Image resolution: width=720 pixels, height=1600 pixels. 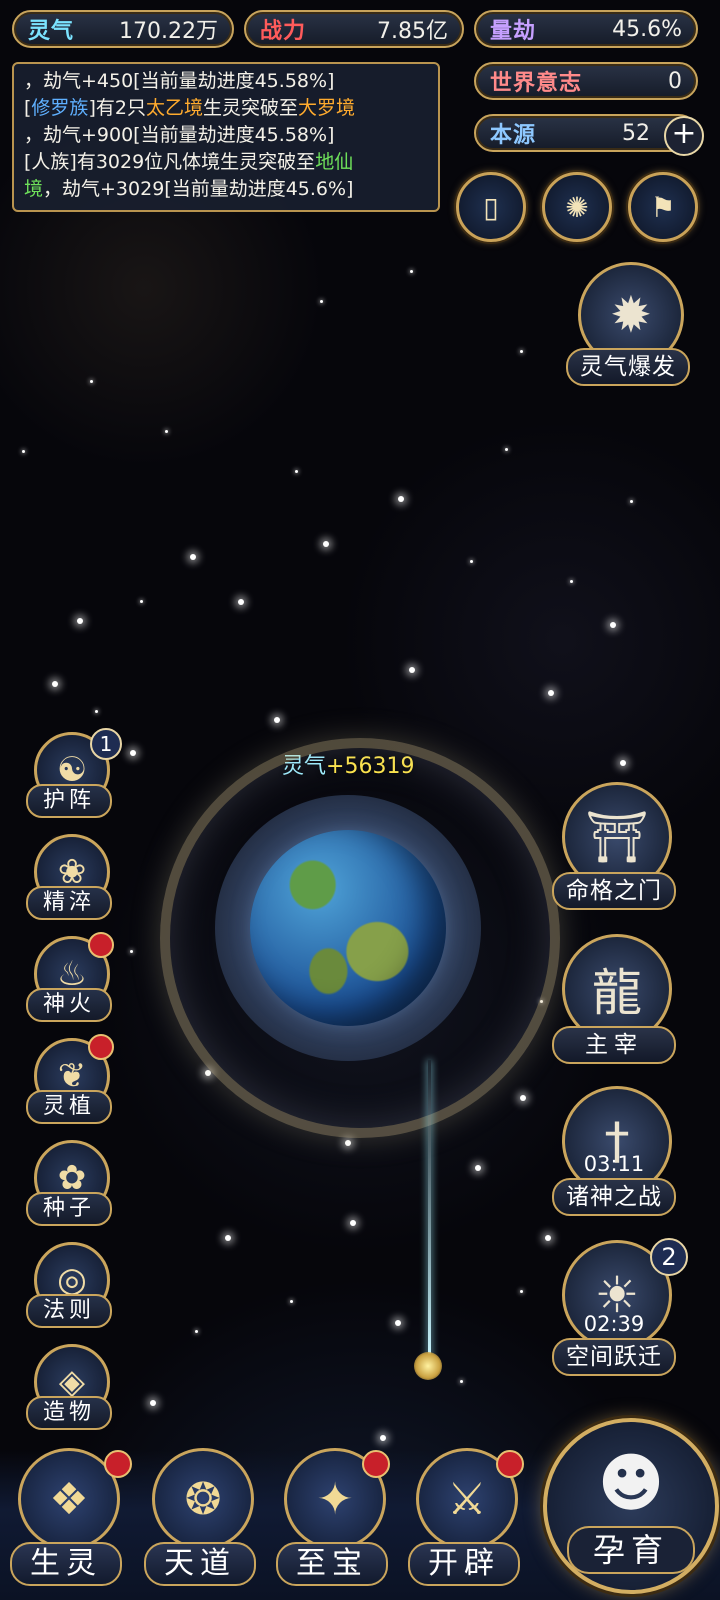 What do you see at coordinates (60, 108) in the screenshot?
I see `log-race: 修罗族` at bounding box center [60, 108].